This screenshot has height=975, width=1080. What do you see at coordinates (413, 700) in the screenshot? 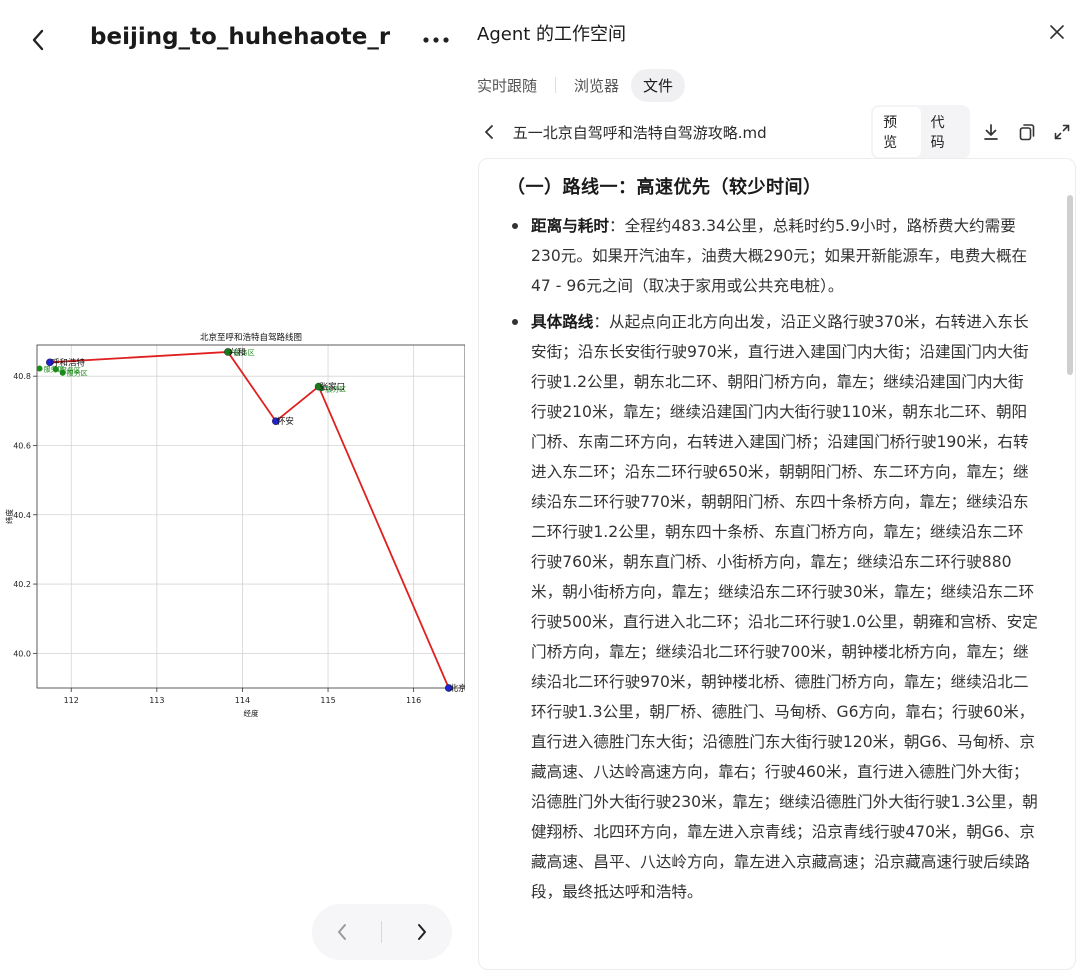
I see `x-tick-label: 116` at bounding box center [413, 700].